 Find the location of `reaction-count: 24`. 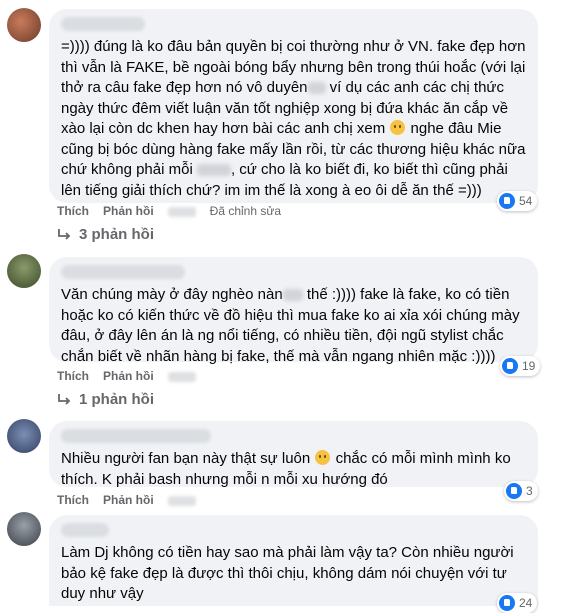

reaction-count: 24 is located at coordinates (517, 603).